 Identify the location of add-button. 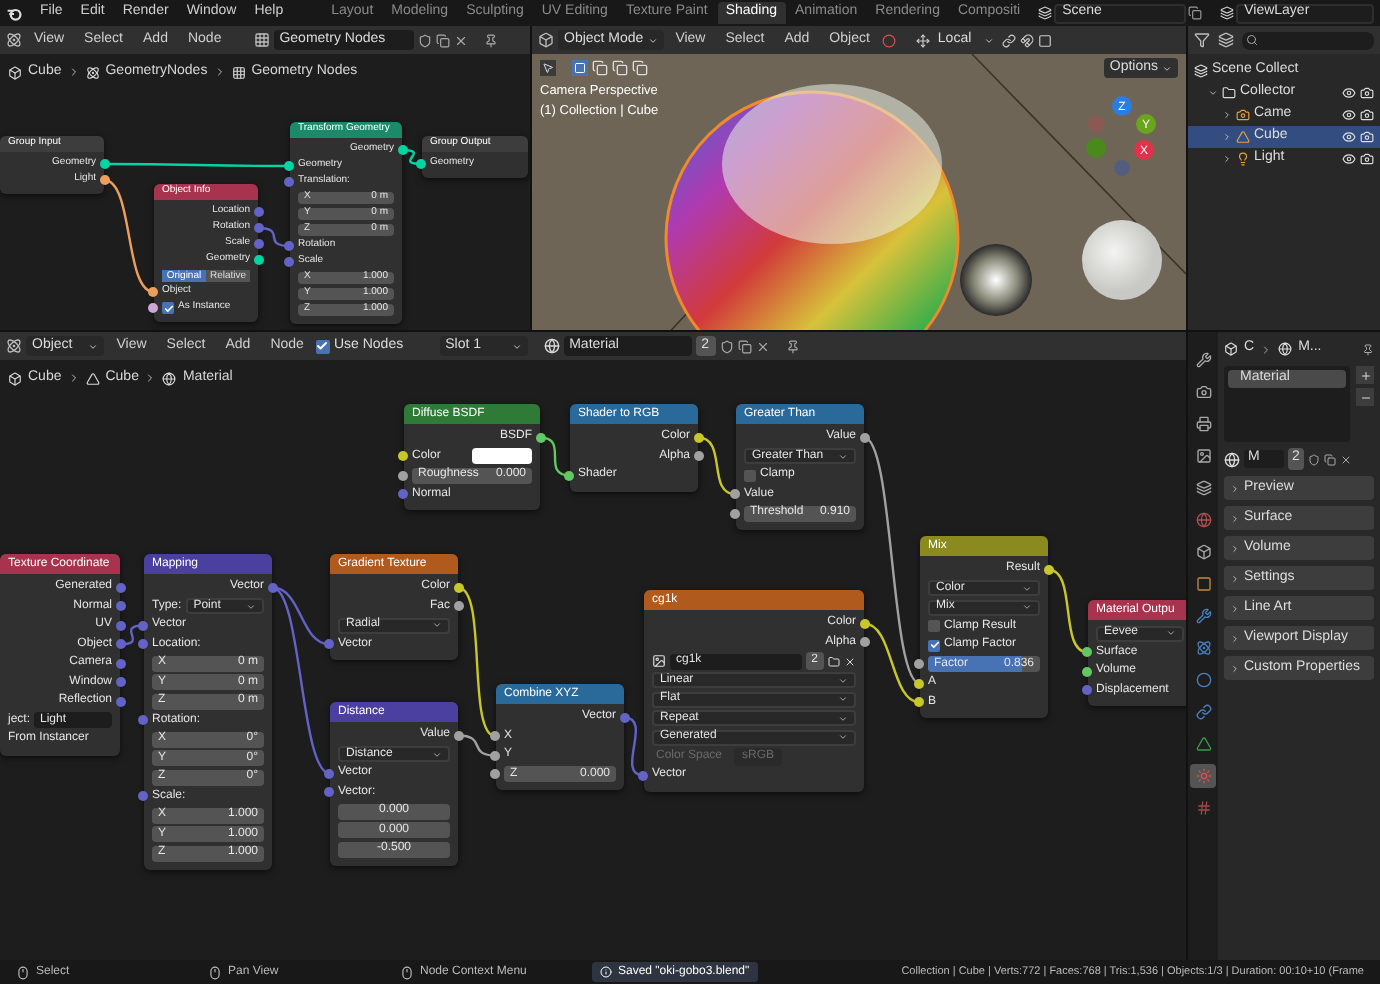
(1365, 375).